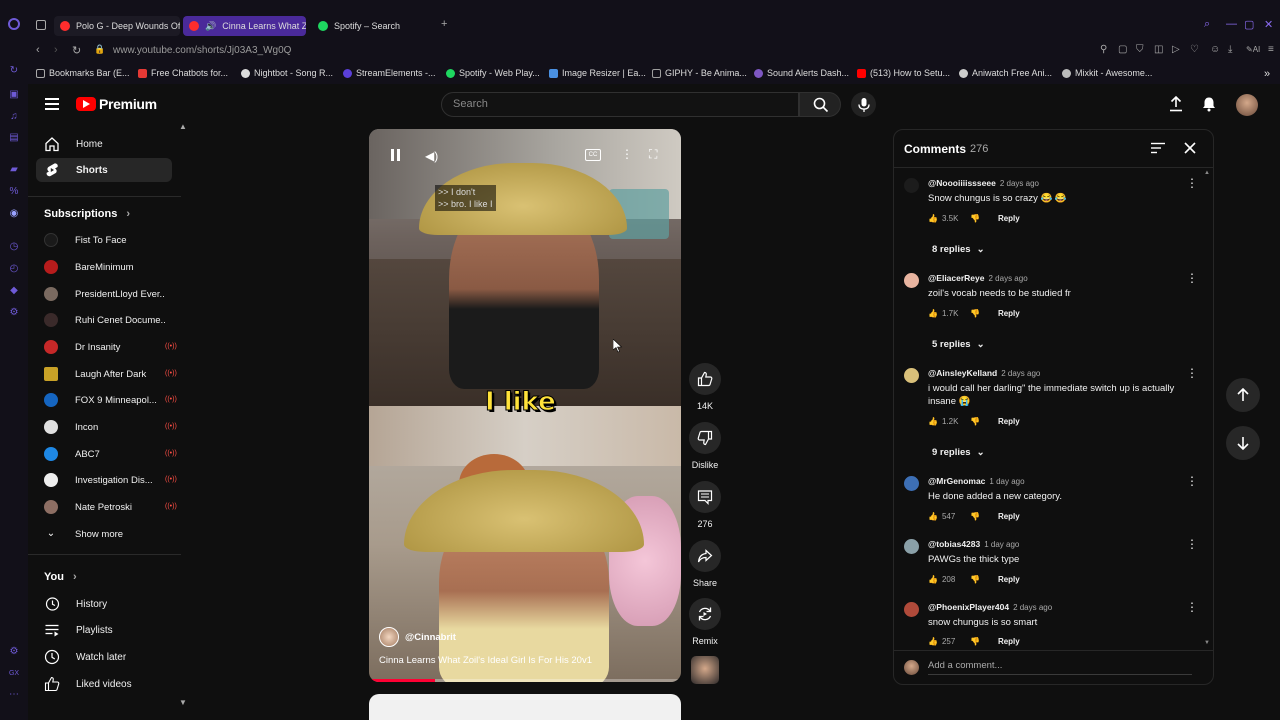  What do you see at coordinates (104, 684) in the screenshot?
I see `nav-liked-videos: Liked videos` at bounding box center [104, 684].